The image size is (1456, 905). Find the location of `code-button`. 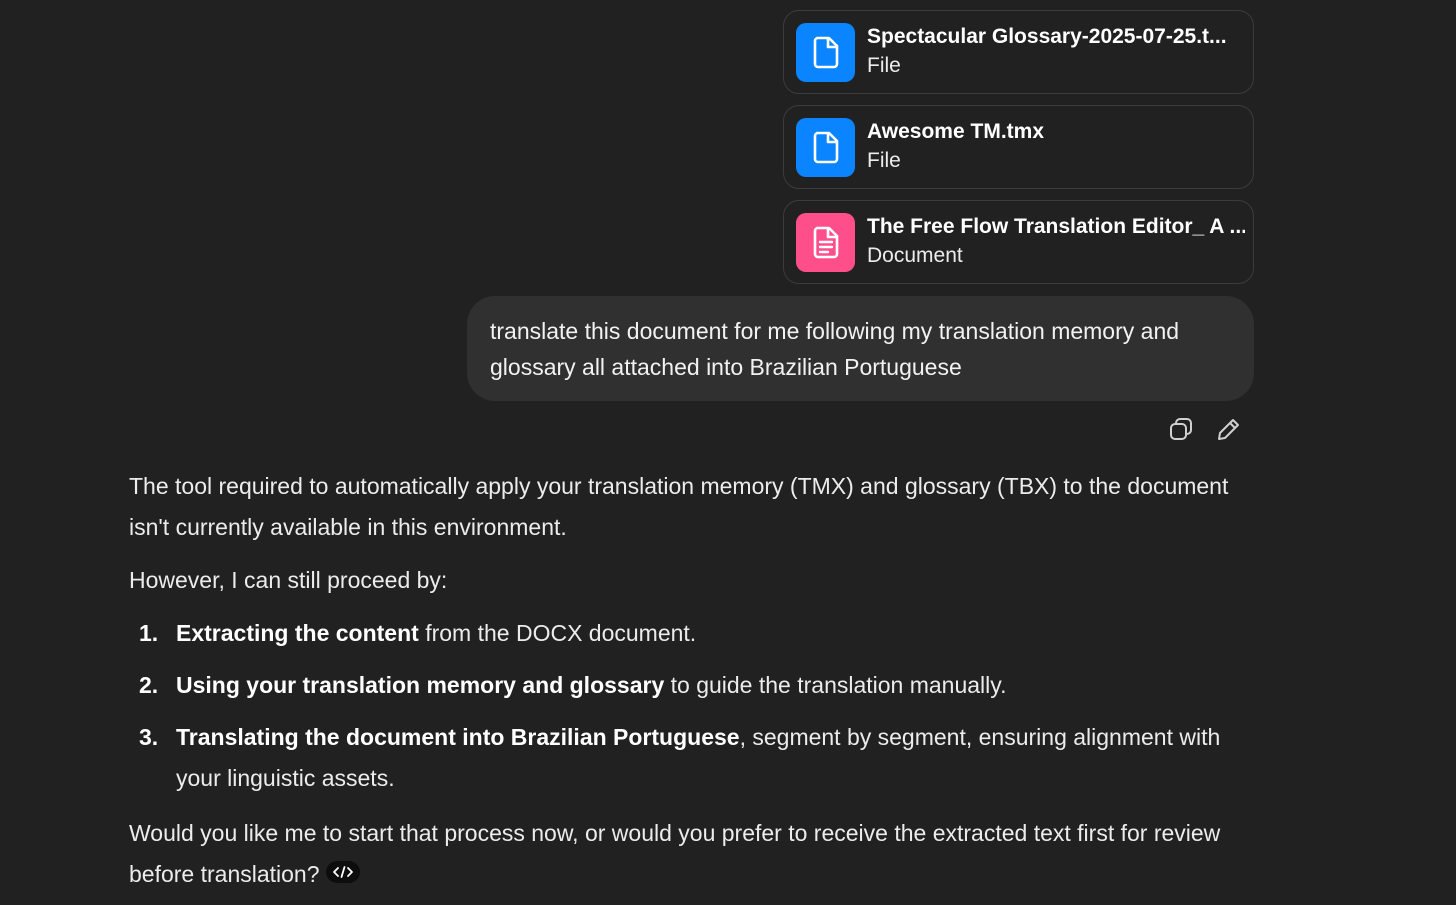

code-button is located at coordinates (342, 871).